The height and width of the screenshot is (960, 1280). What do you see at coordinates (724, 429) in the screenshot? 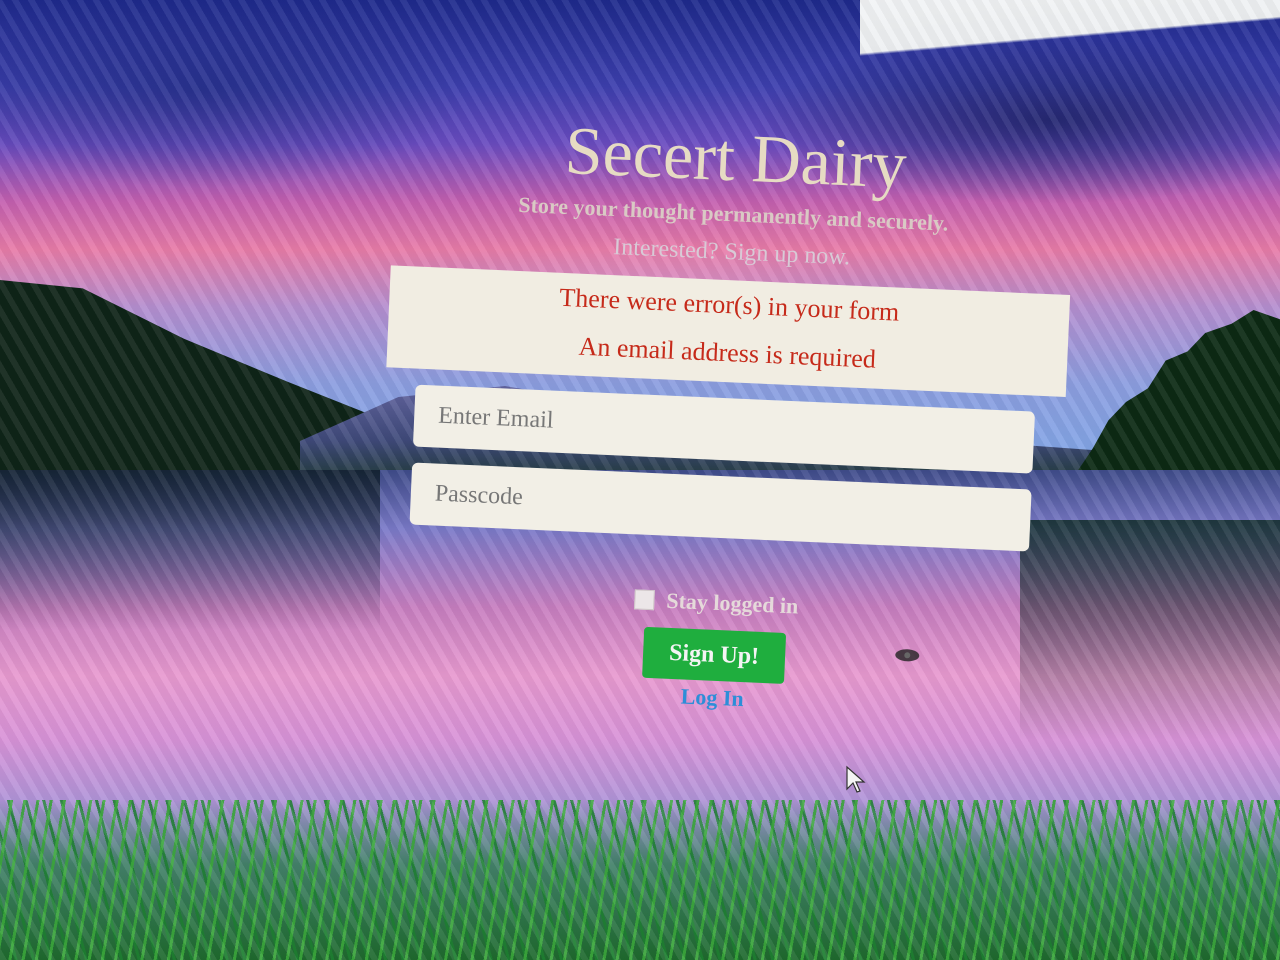
I see `email-field` at bounding box center [724, 429].